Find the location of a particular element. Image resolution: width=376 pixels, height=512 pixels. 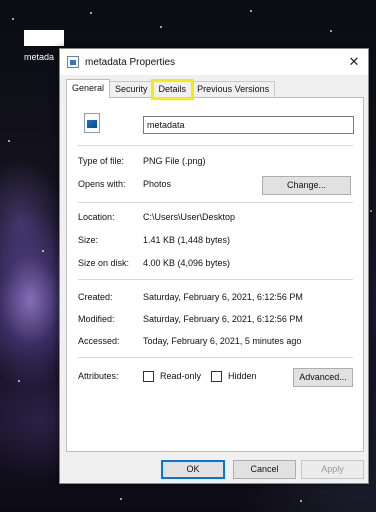

attributes-label: Attributes: is located at coordinates (98, 376).